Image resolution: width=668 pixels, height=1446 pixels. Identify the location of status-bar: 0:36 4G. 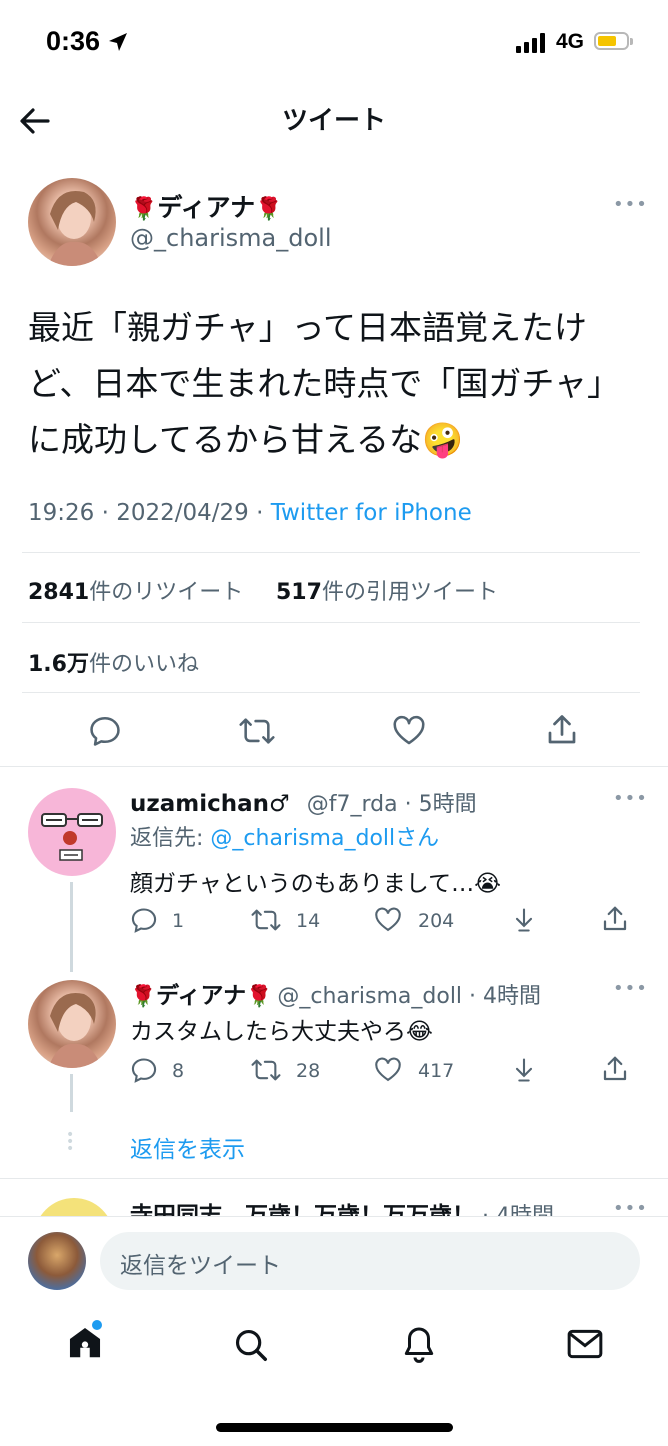
(334, 43).